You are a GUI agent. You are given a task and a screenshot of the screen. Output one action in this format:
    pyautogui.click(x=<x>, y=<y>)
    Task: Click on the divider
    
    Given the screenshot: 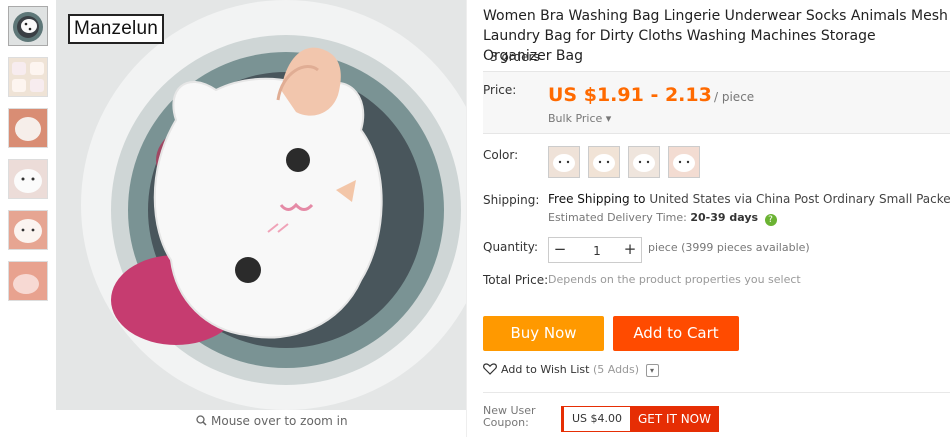 What is the action you would take?
    pyautogui.click(x=716, y=392)
    